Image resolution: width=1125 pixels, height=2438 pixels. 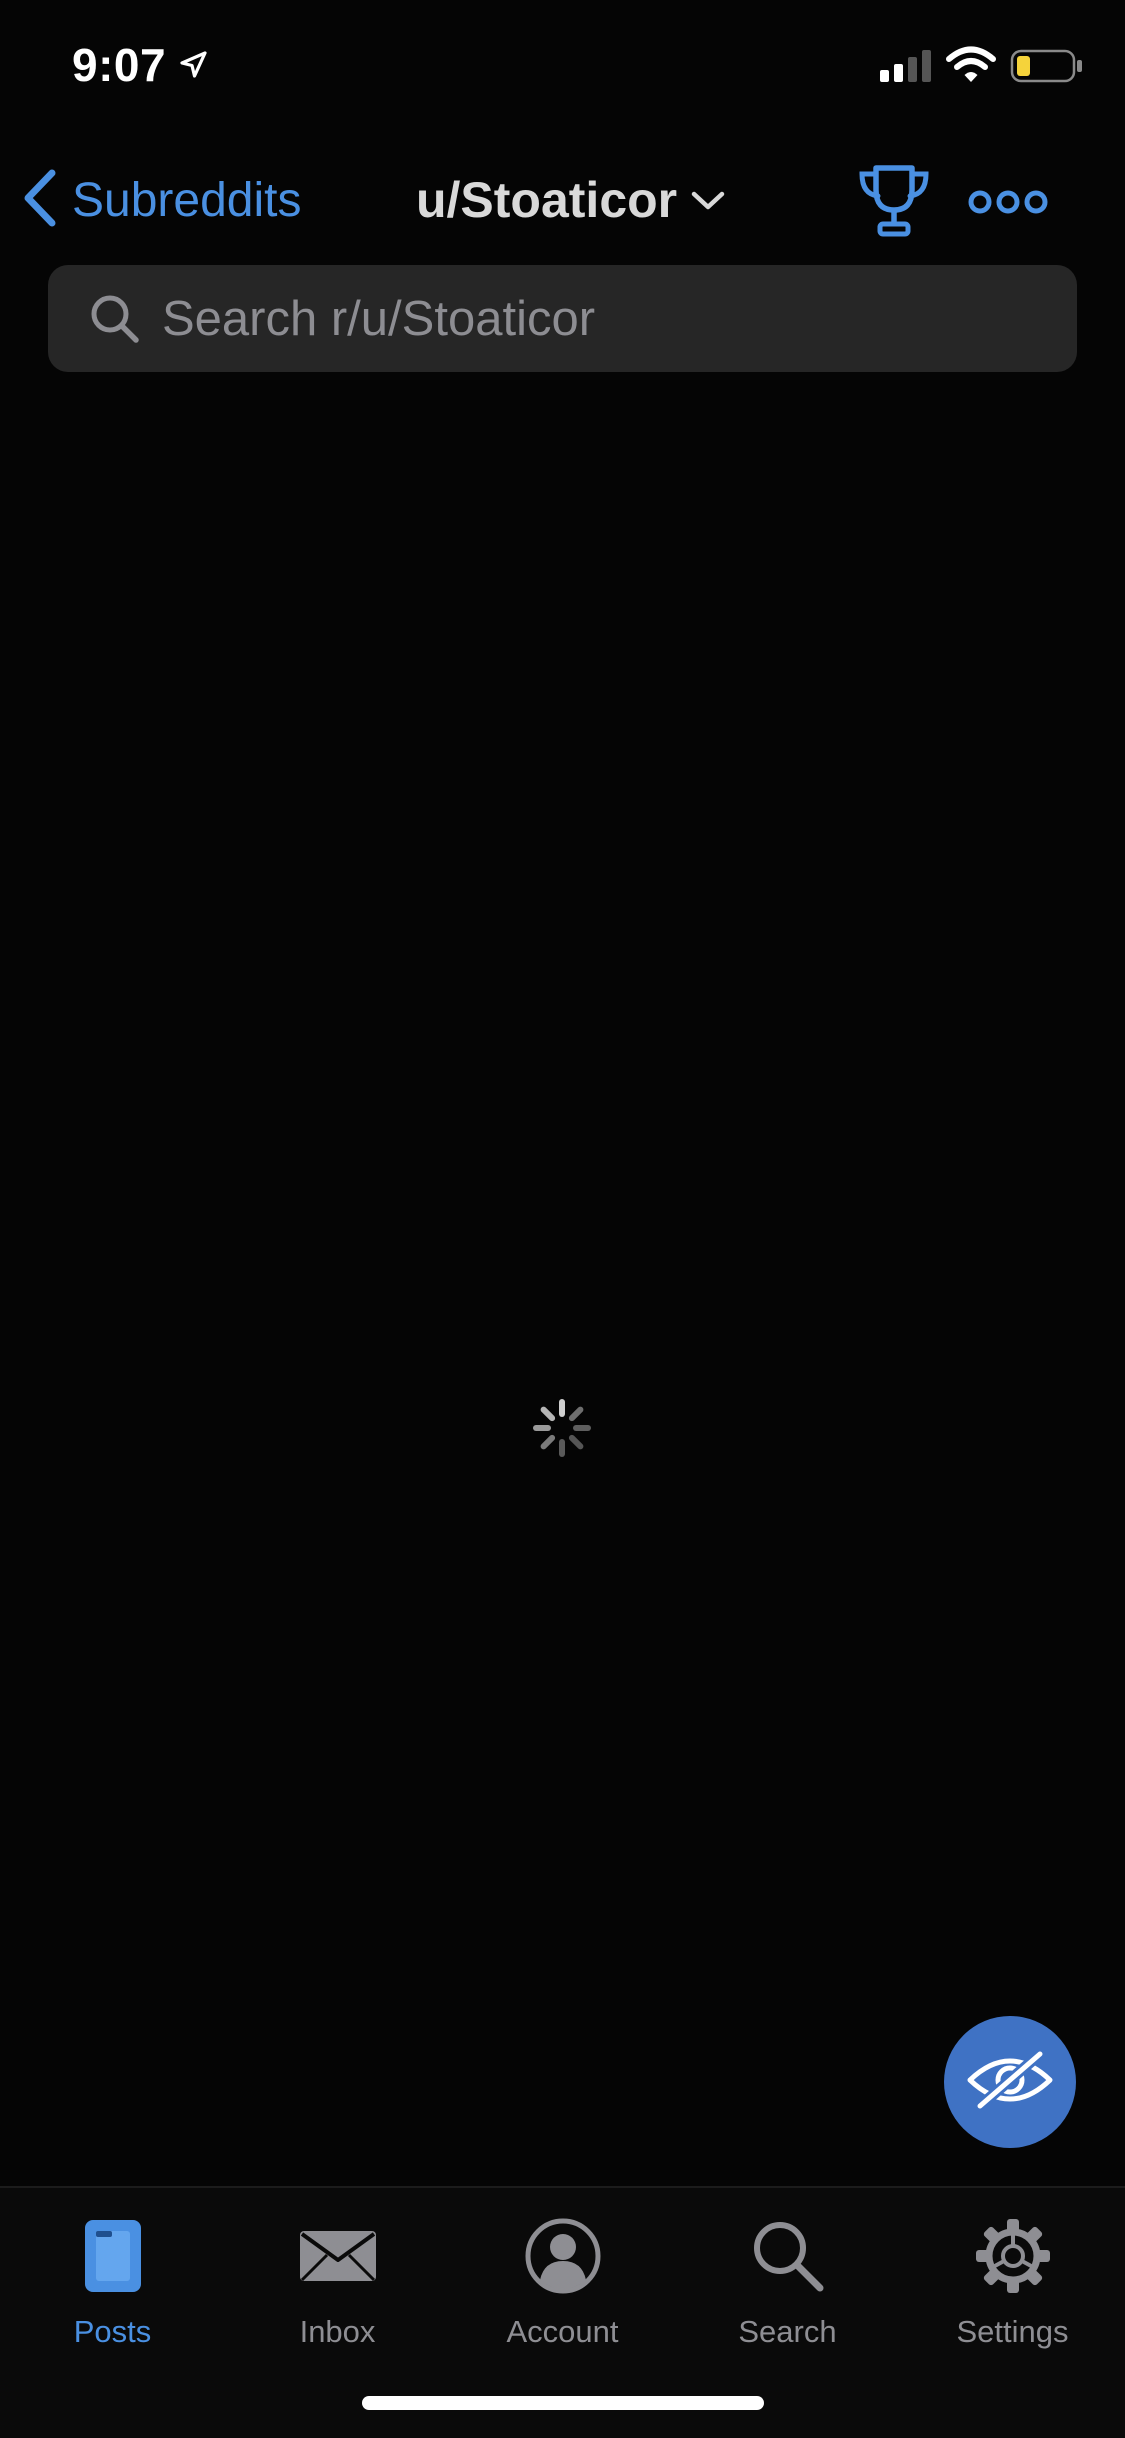 What do you see at coordinates (602, 318) in the screenshot?
I see `search-input` at bounding box center [602, 318].